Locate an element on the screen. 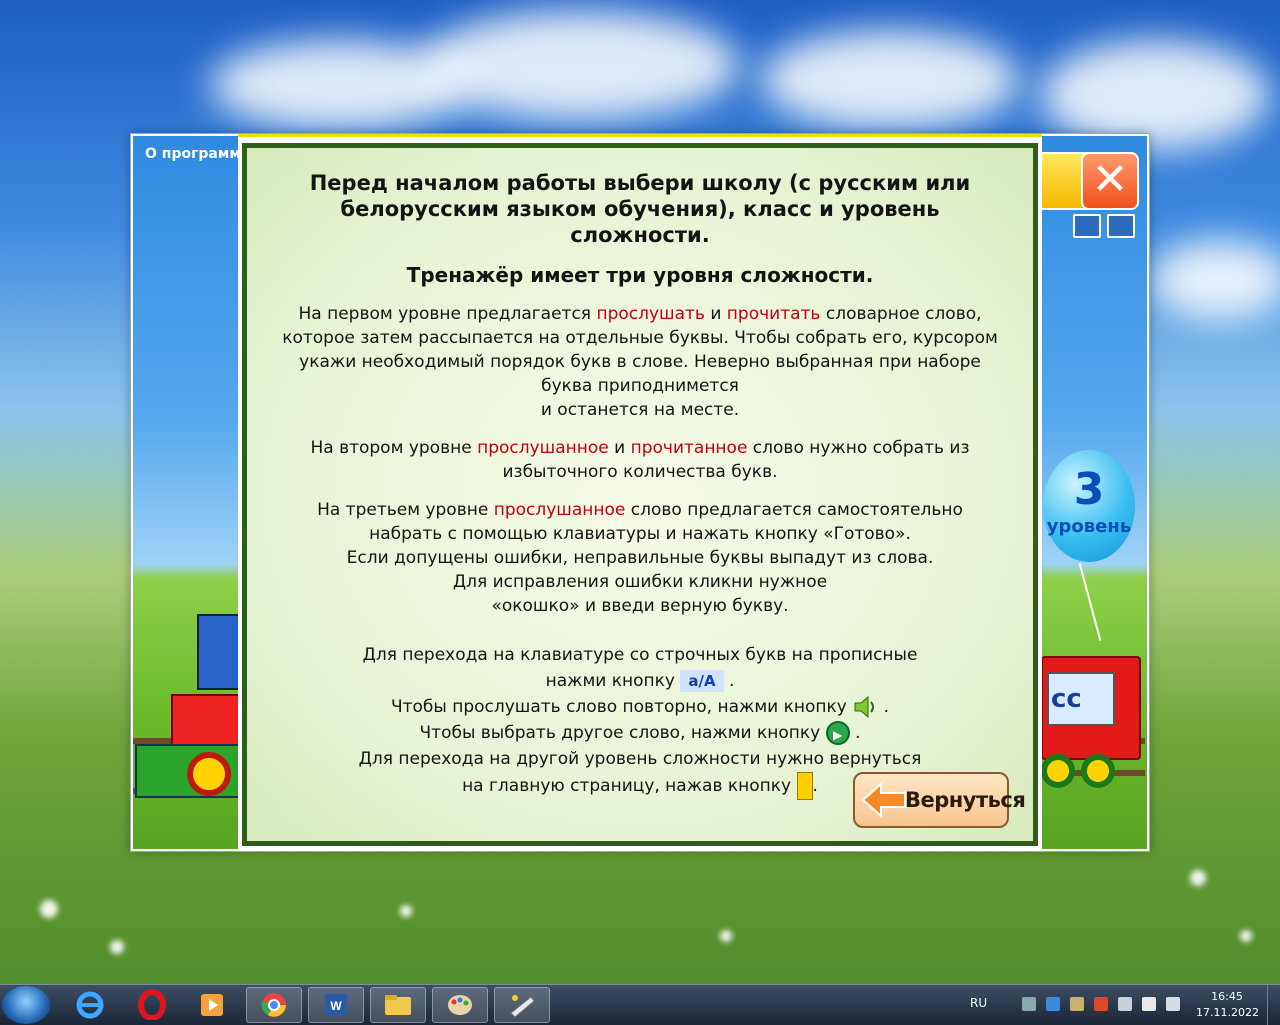 Image resolution: width=1280 pixels, height=1025 pixels. network-icon is located at coordinates (1173, 1004).